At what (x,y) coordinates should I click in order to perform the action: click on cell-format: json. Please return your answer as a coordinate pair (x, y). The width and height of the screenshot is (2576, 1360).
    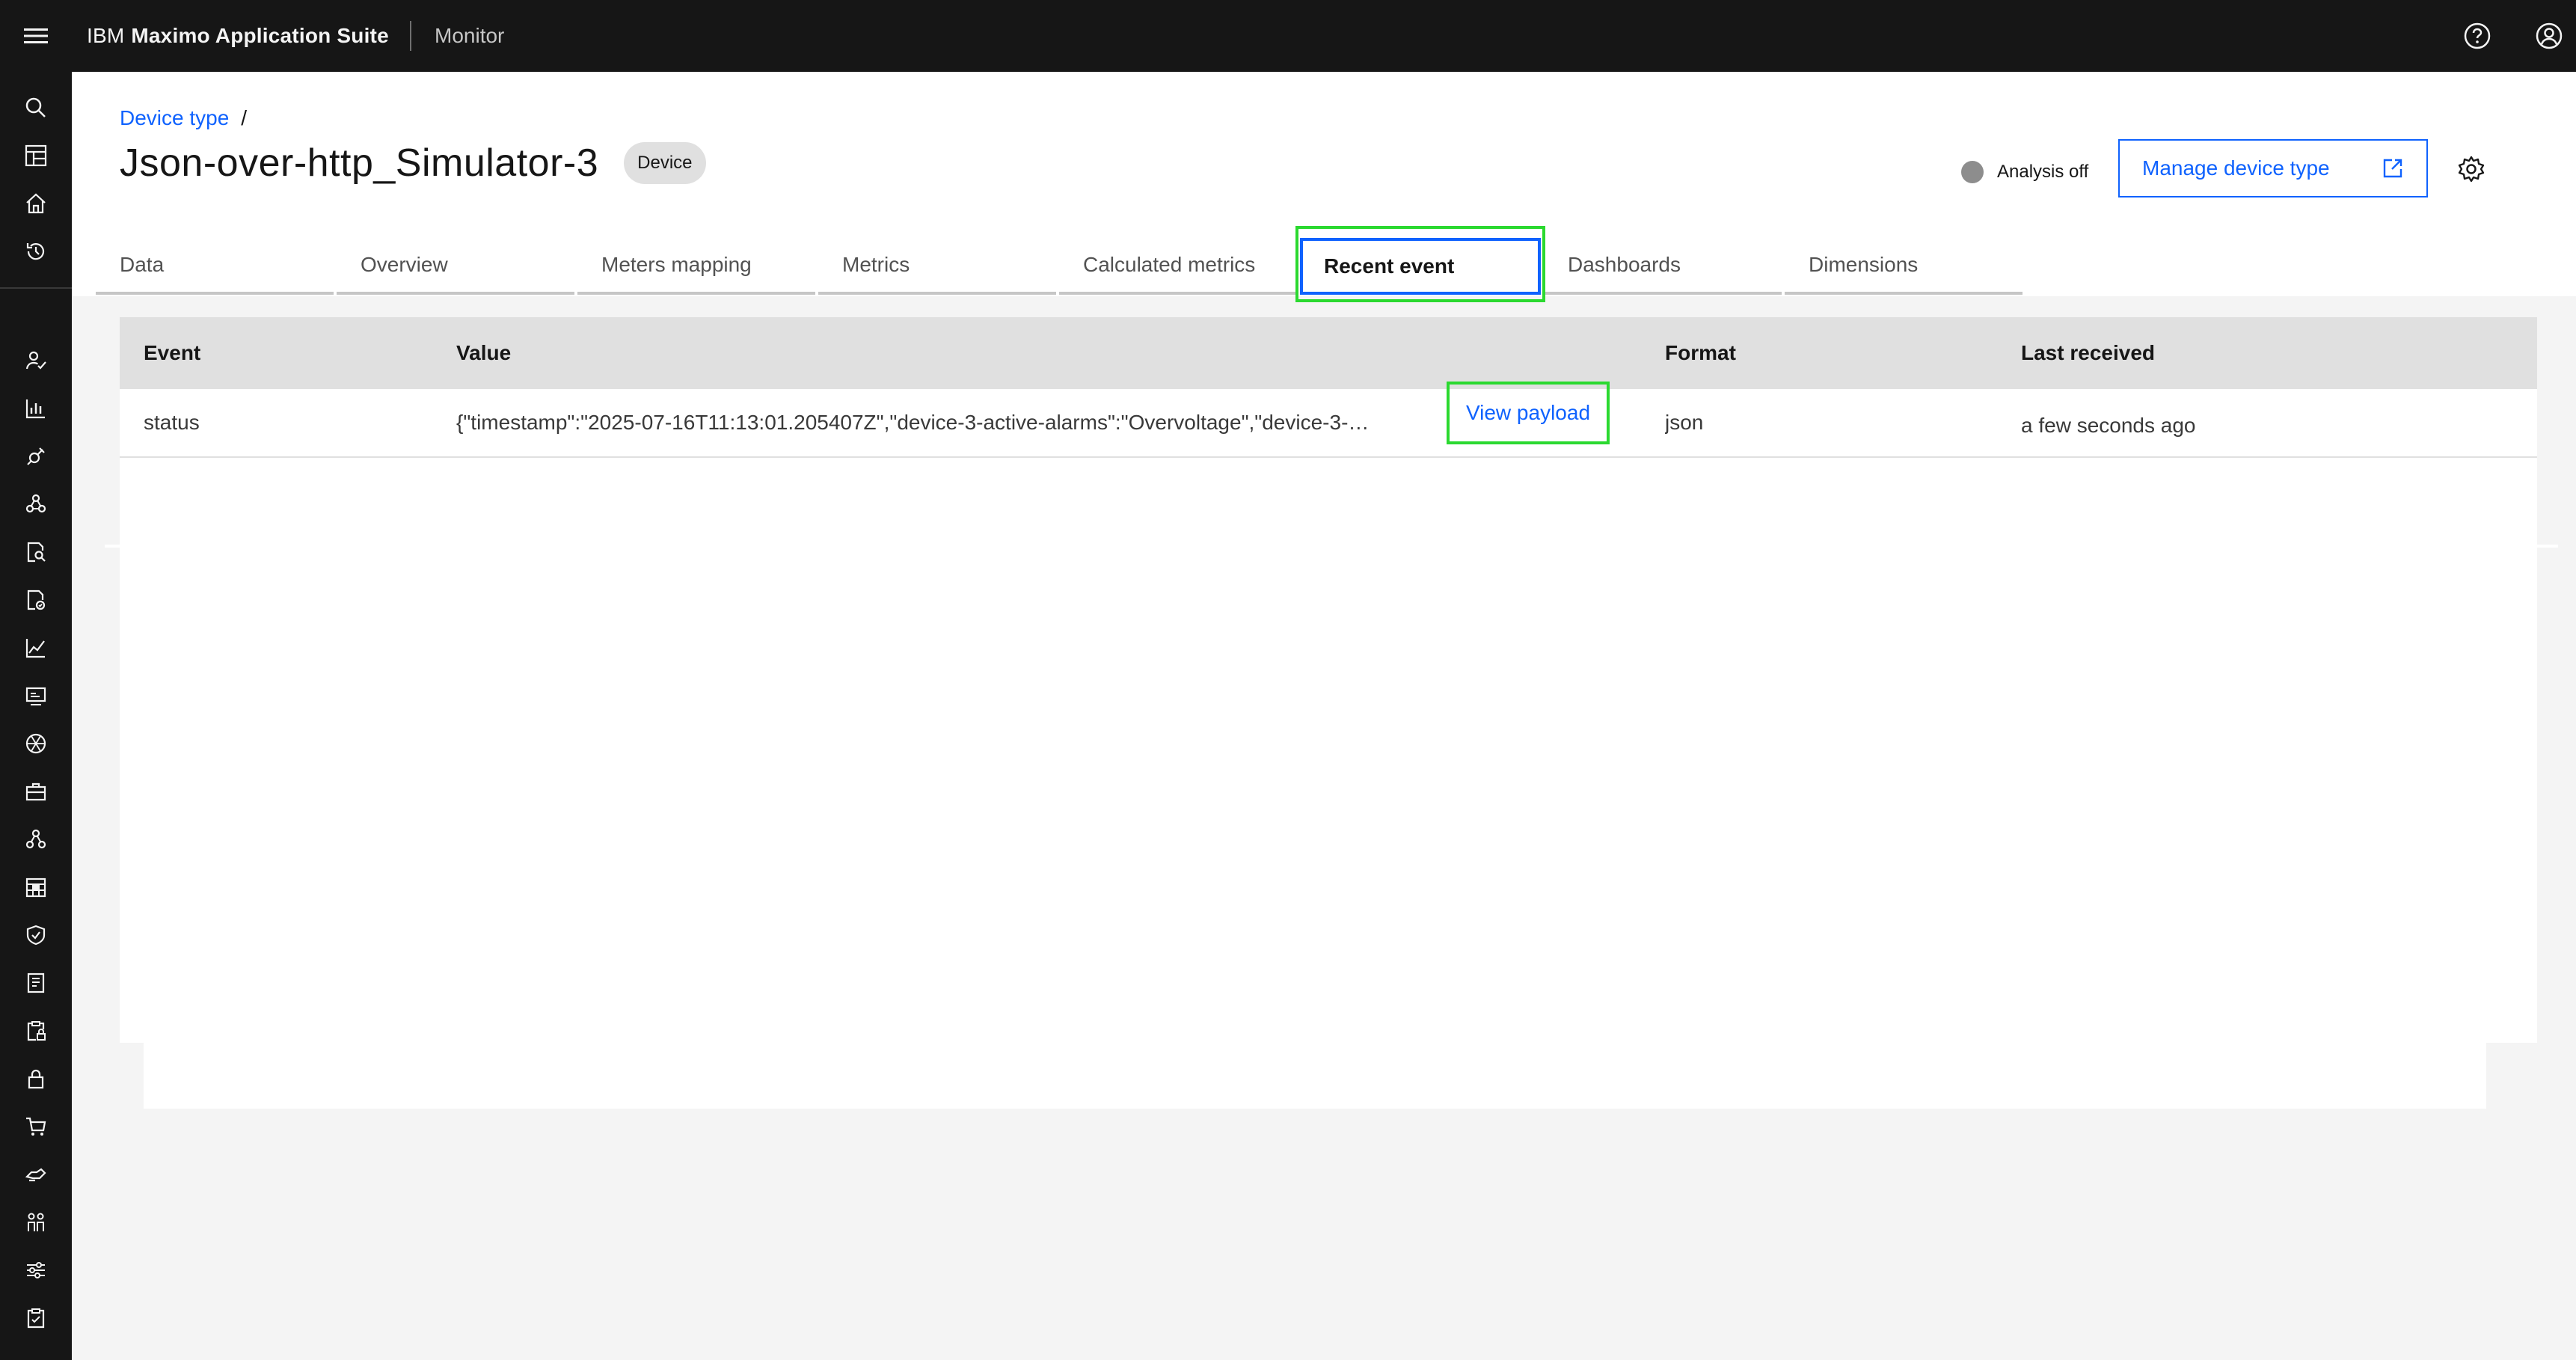
    Looking at the image, I should click on (1684, 422).